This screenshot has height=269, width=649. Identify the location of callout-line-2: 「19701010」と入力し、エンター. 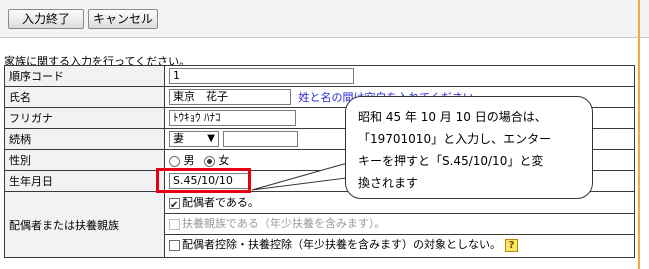
(455, 139).